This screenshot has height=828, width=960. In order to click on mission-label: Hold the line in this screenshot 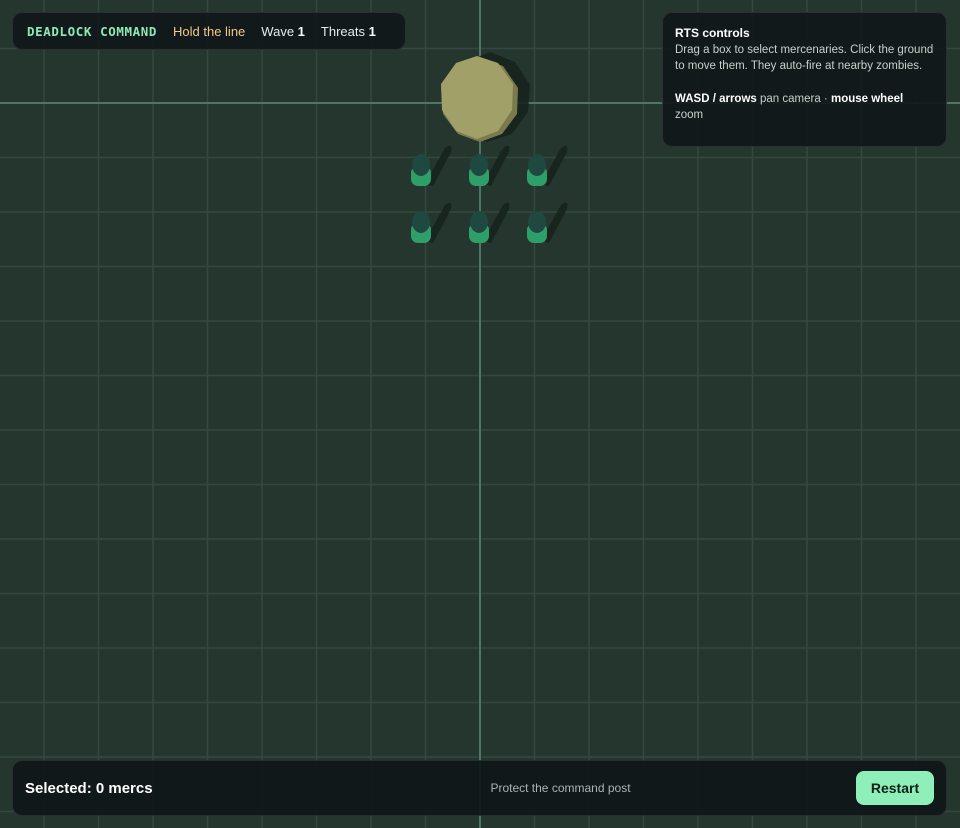, I will do `click(209, 31)`.